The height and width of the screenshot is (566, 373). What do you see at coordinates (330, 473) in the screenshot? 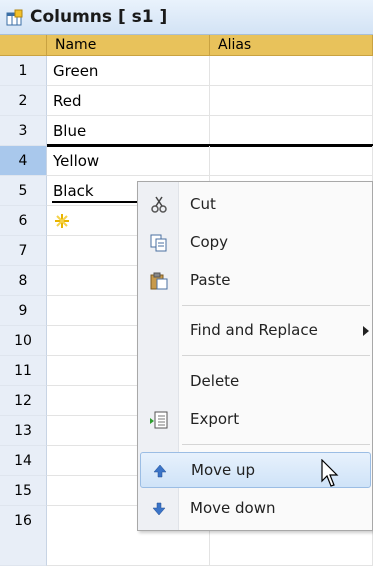
I see `mouse-cursor-icon` at bounding box center [330, 473].